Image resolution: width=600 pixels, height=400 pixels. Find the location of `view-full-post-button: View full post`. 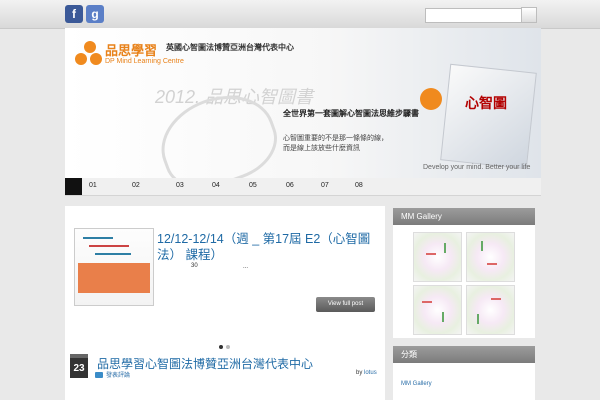

view-full-post-button: View full post is located at coordinates (345, 304).